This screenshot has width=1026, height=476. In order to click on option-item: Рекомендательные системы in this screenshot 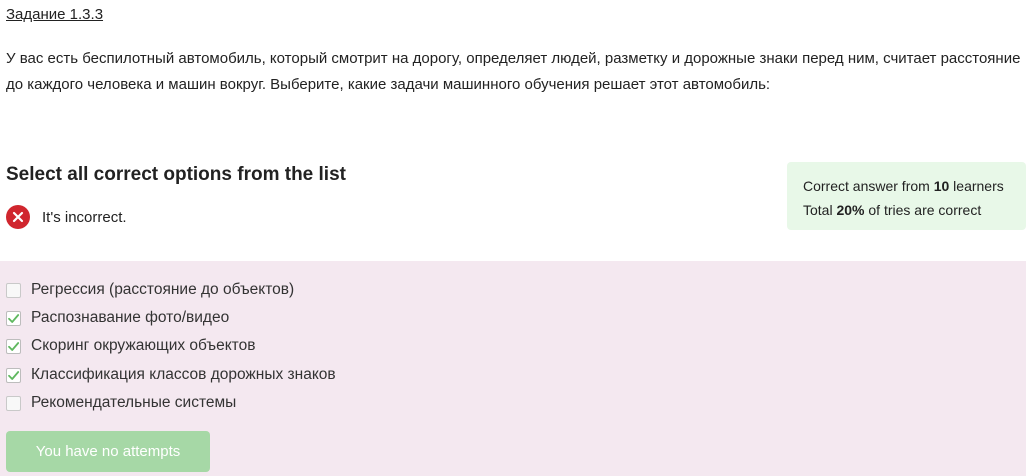, I will do `click(121, 403)`.